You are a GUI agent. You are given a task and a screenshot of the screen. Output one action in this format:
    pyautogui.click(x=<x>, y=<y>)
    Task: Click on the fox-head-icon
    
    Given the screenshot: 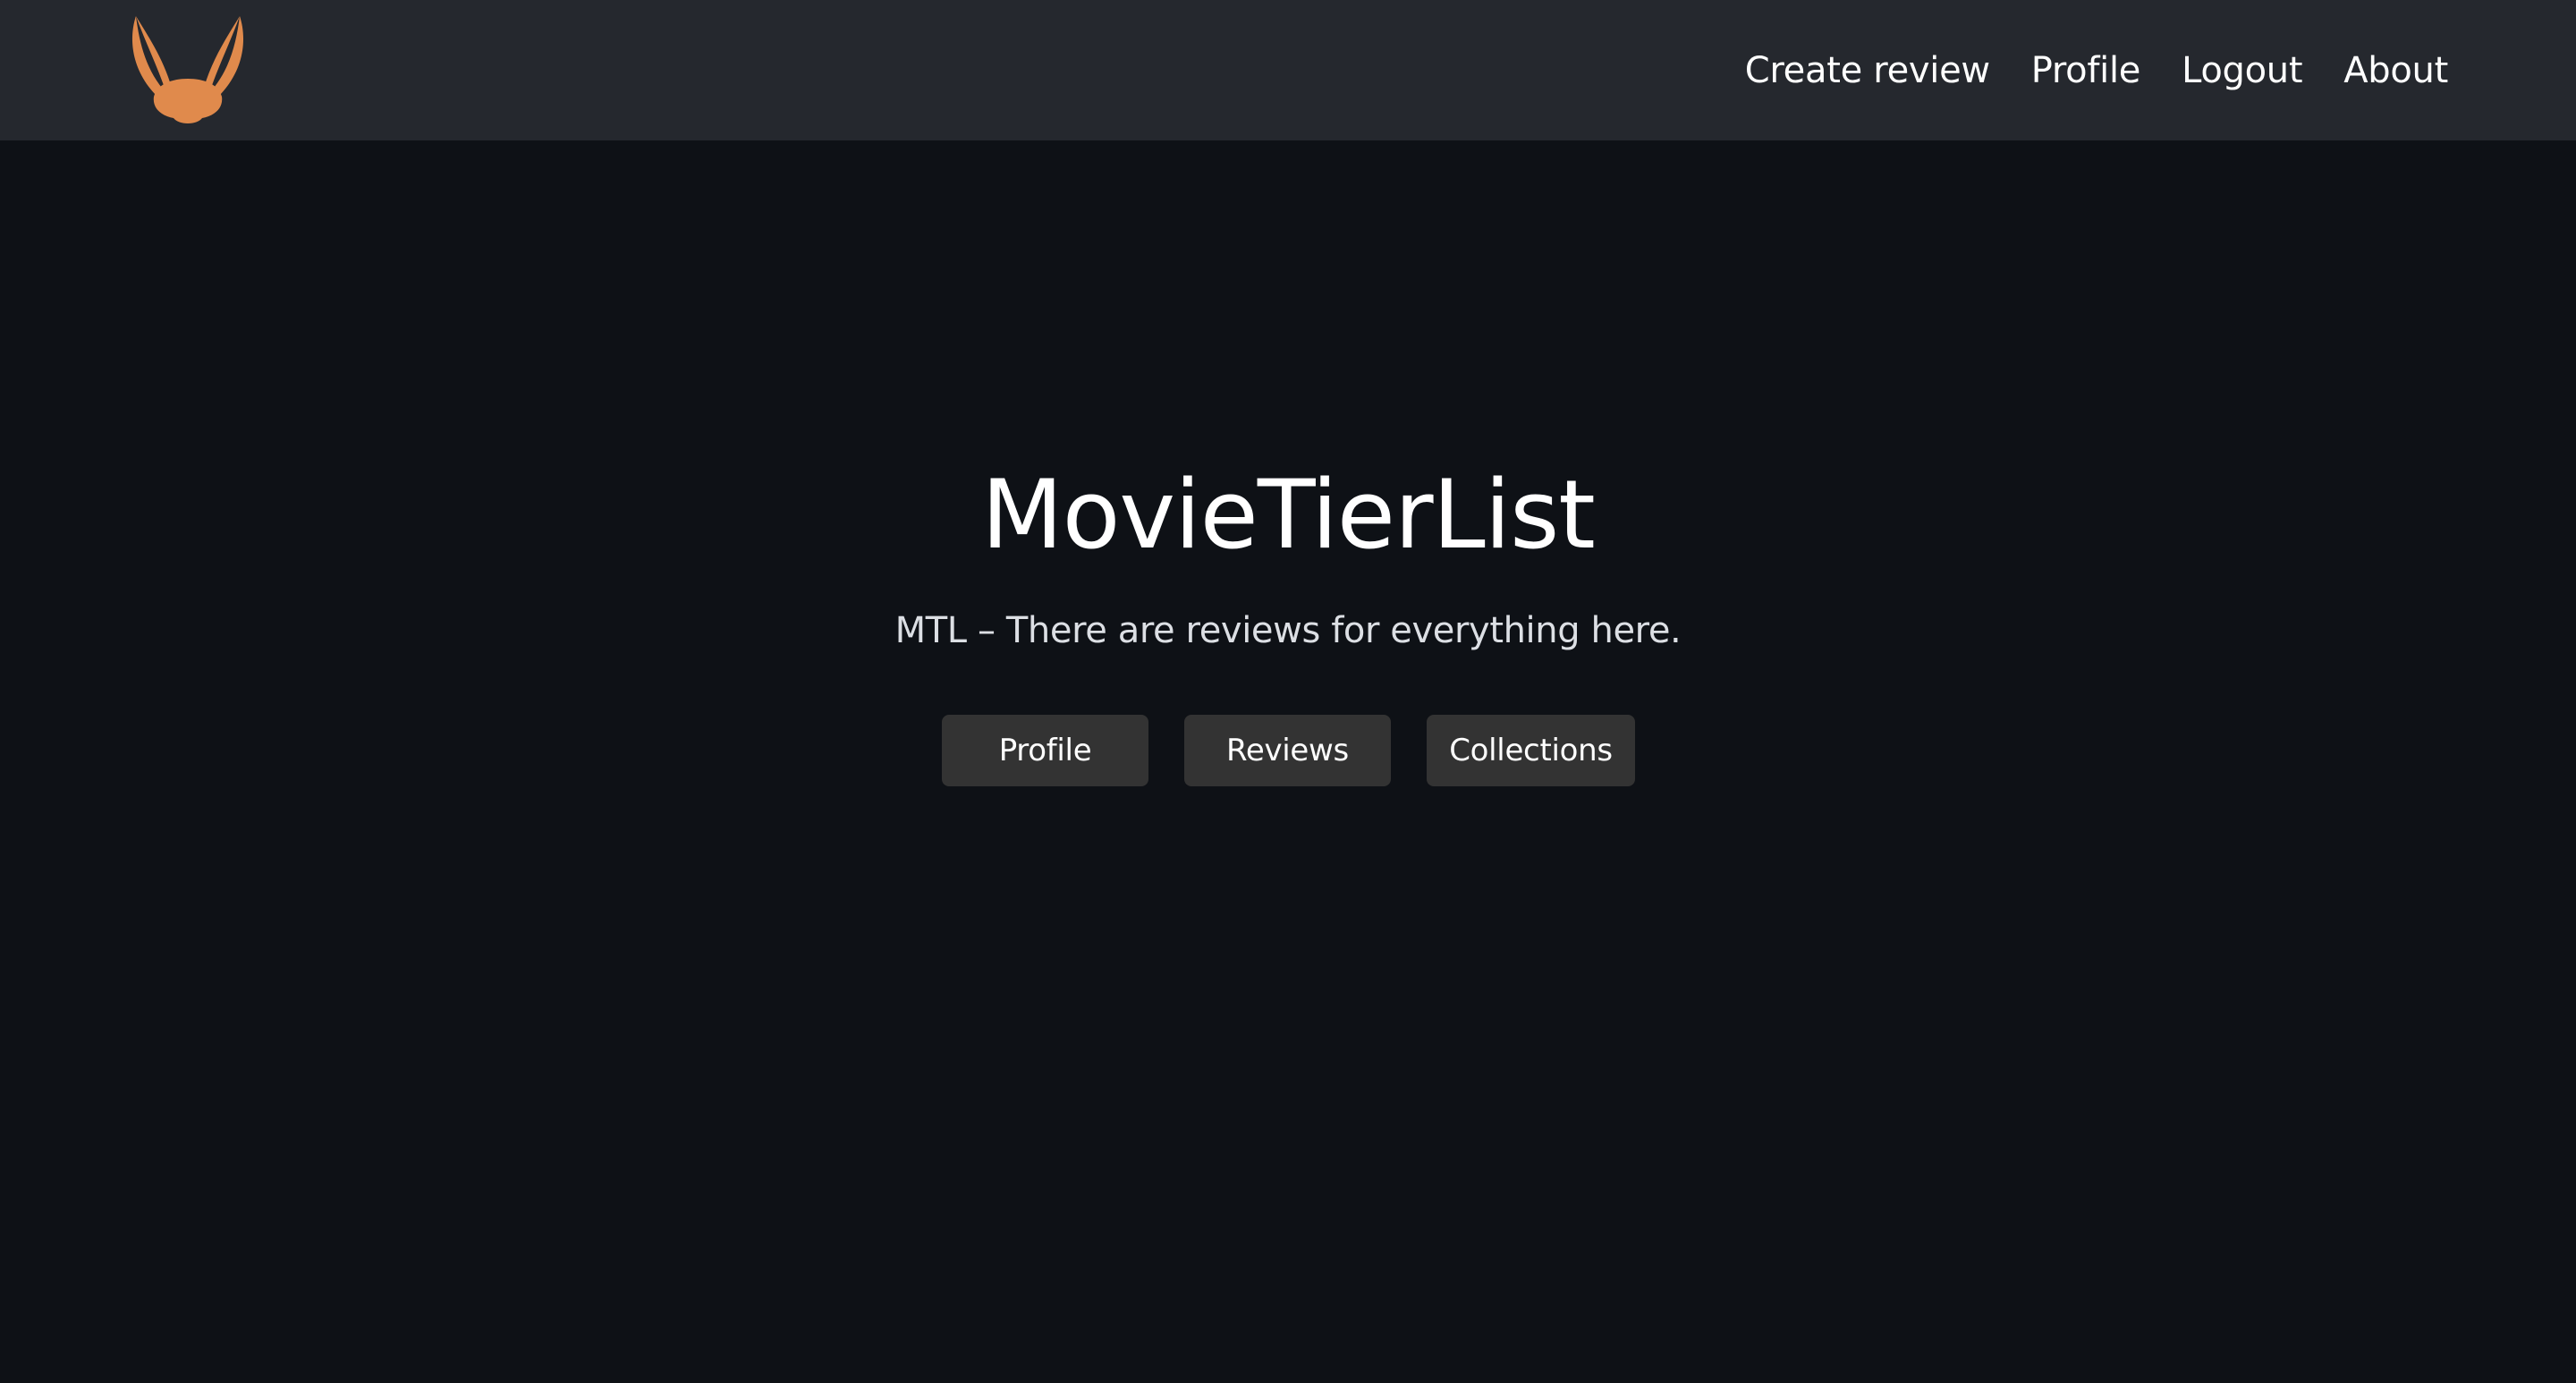 What is the action you would take?
    pyautogui.click(x=187, y=70)
    